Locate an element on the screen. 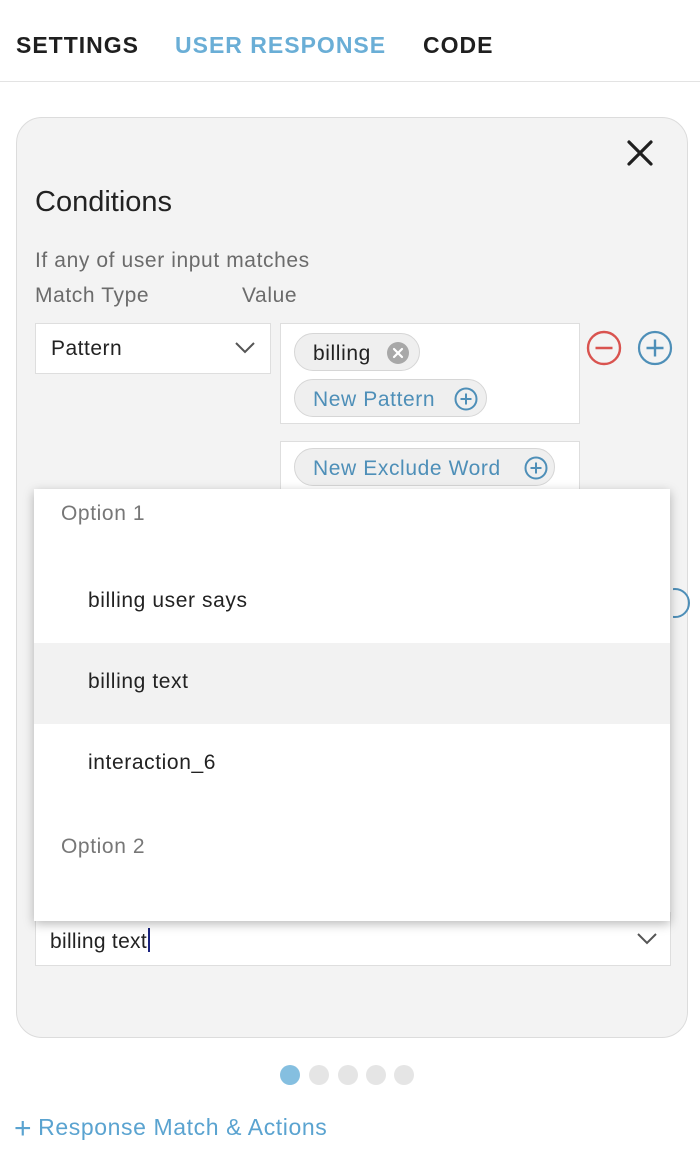 Image resolution: width=700 pixels, height=1171 pixels. pattern-value-box: billing New Pattern is located at coordinates (430, 373).